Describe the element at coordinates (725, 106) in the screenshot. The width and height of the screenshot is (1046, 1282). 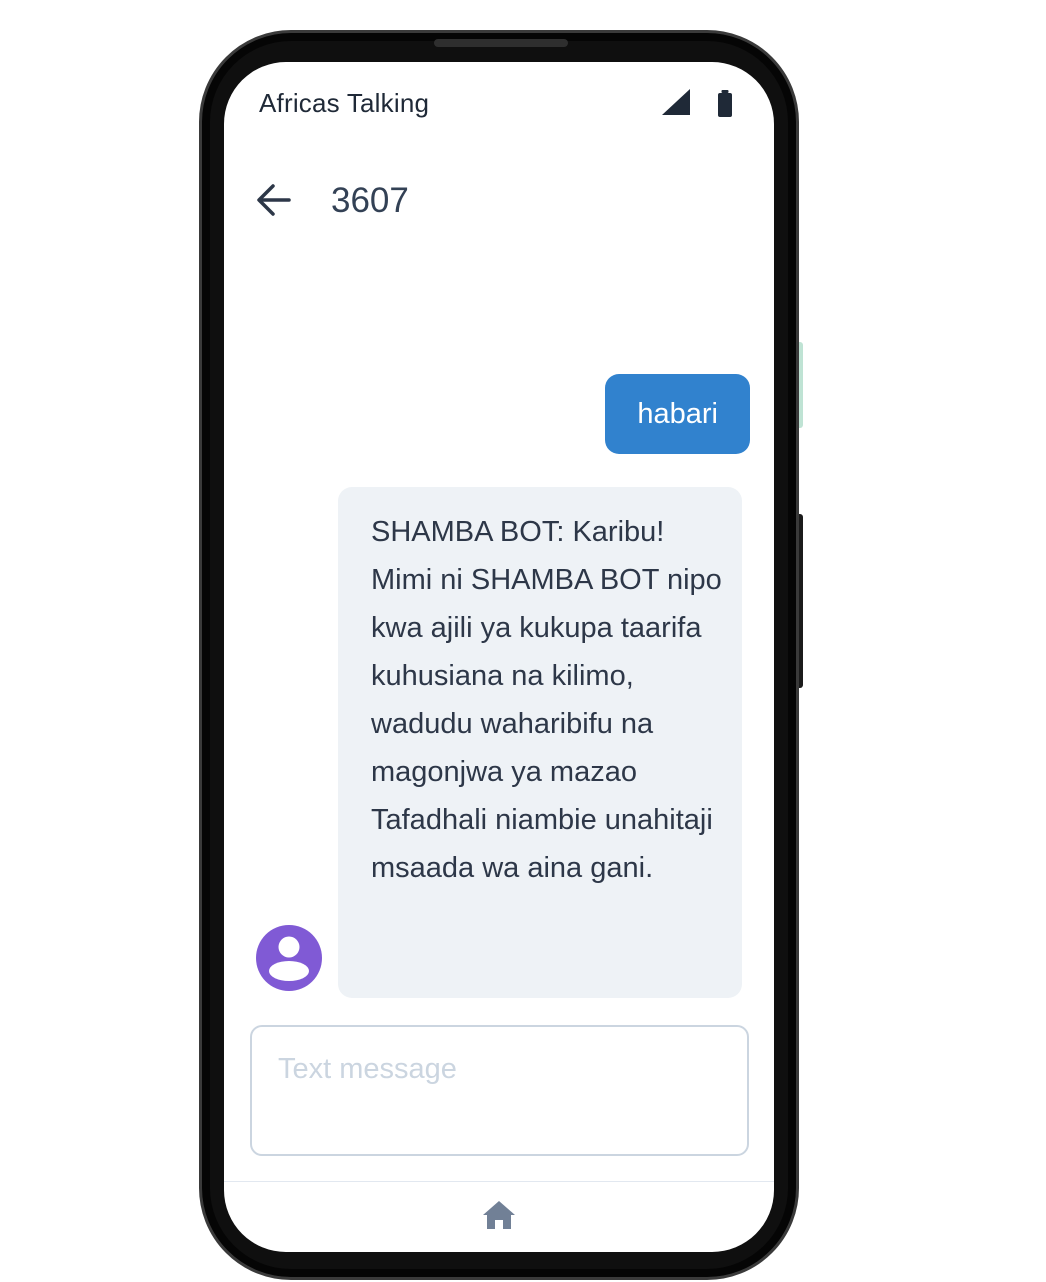
I see `battery-full-icon` at that location.